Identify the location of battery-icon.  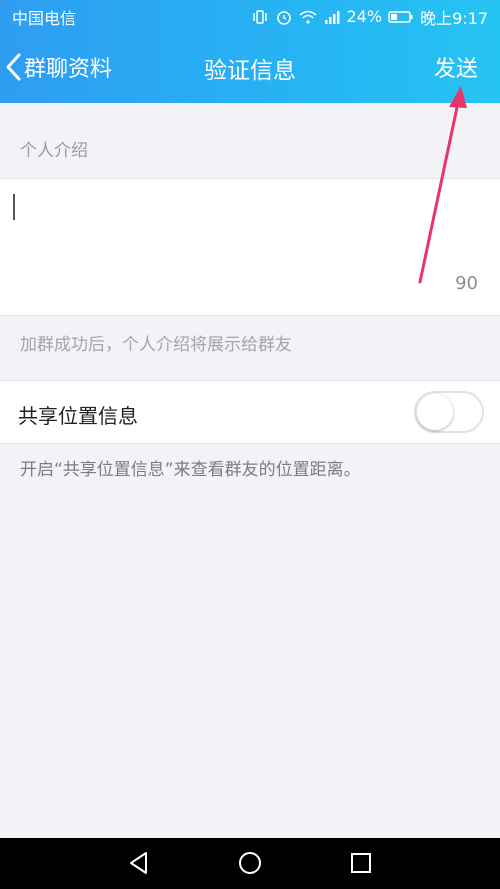
(400, 16).